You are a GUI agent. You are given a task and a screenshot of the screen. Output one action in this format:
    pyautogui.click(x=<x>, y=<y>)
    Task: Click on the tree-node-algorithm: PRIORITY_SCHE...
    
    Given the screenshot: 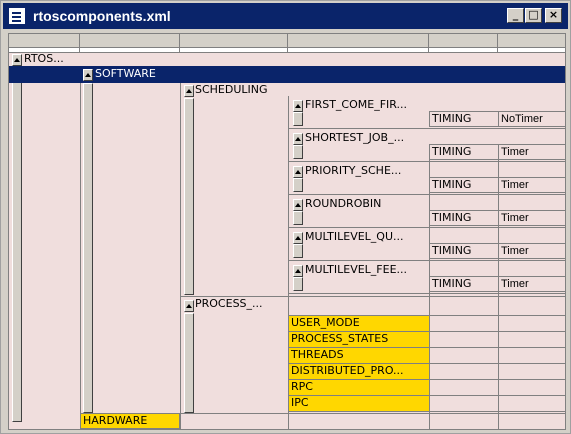 What is the action you would take?
    pyautogui.click(x=353, y=170)
    